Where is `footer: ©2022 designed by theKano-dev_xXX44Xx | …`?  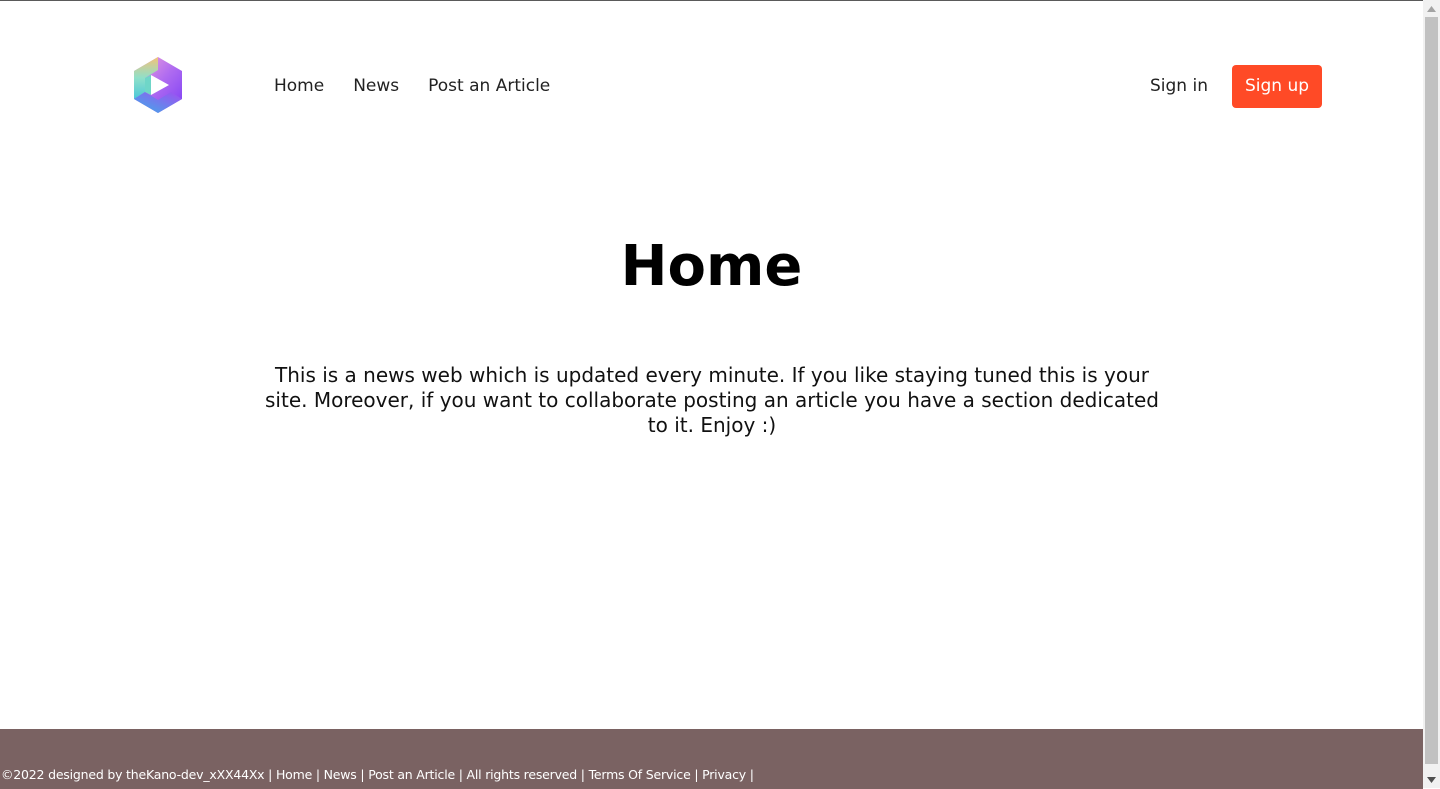
footer: ©2022 designed by theKano-dev_xXX44Xx | … is located at coordinates (711, 759).